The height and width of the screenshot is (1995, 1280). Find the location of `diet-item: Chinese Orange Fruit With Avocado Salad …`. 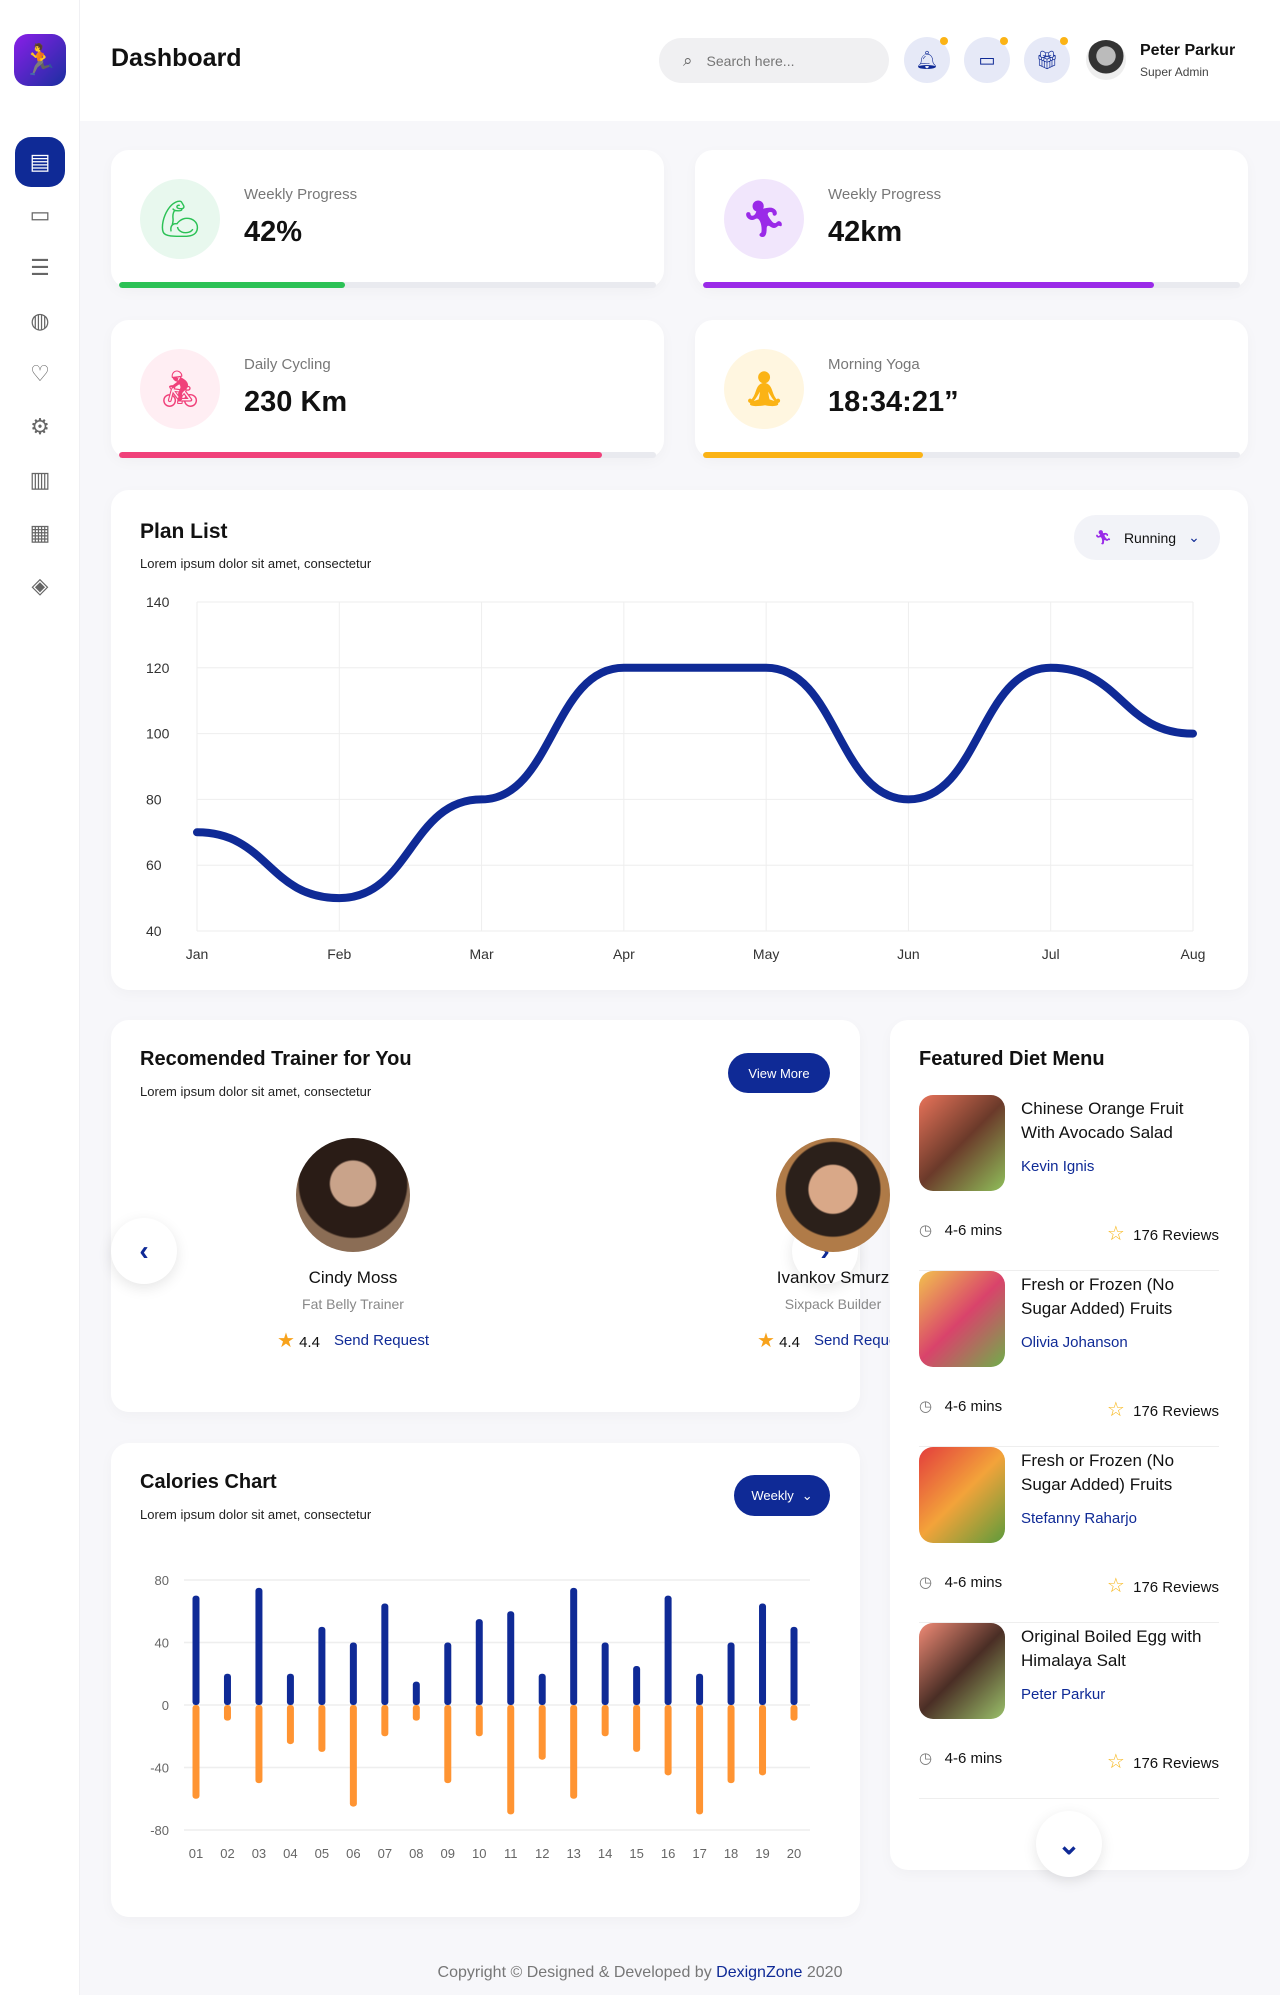

diet-item: Chinese Orange Fruit With Avocado Salad … is located at coordinates (1069, 1183).